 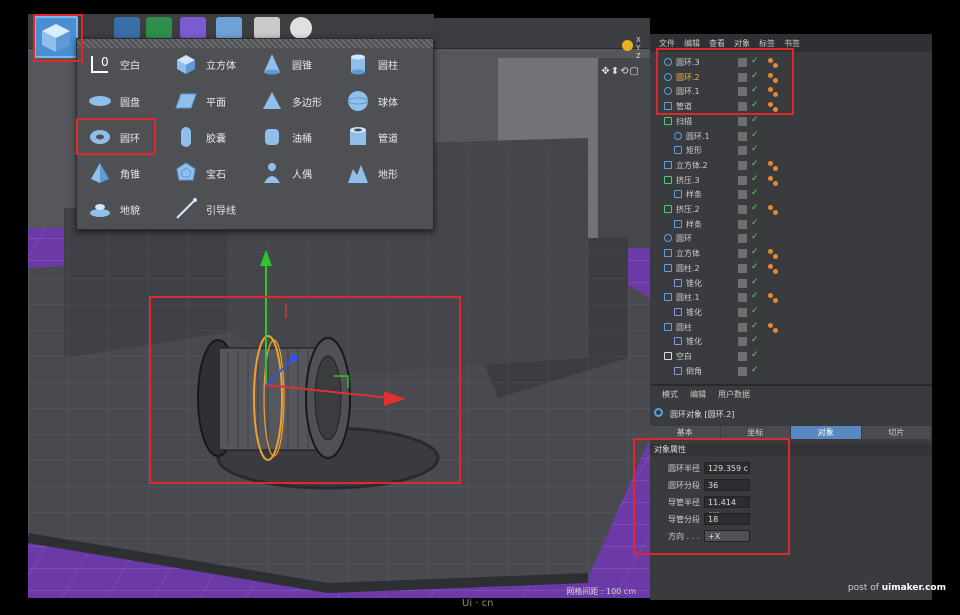 What do you see at coordinates (216, 64) in the screenshot?
I see `popup-item-cube: 立方体` at bounding box center [216, 64].